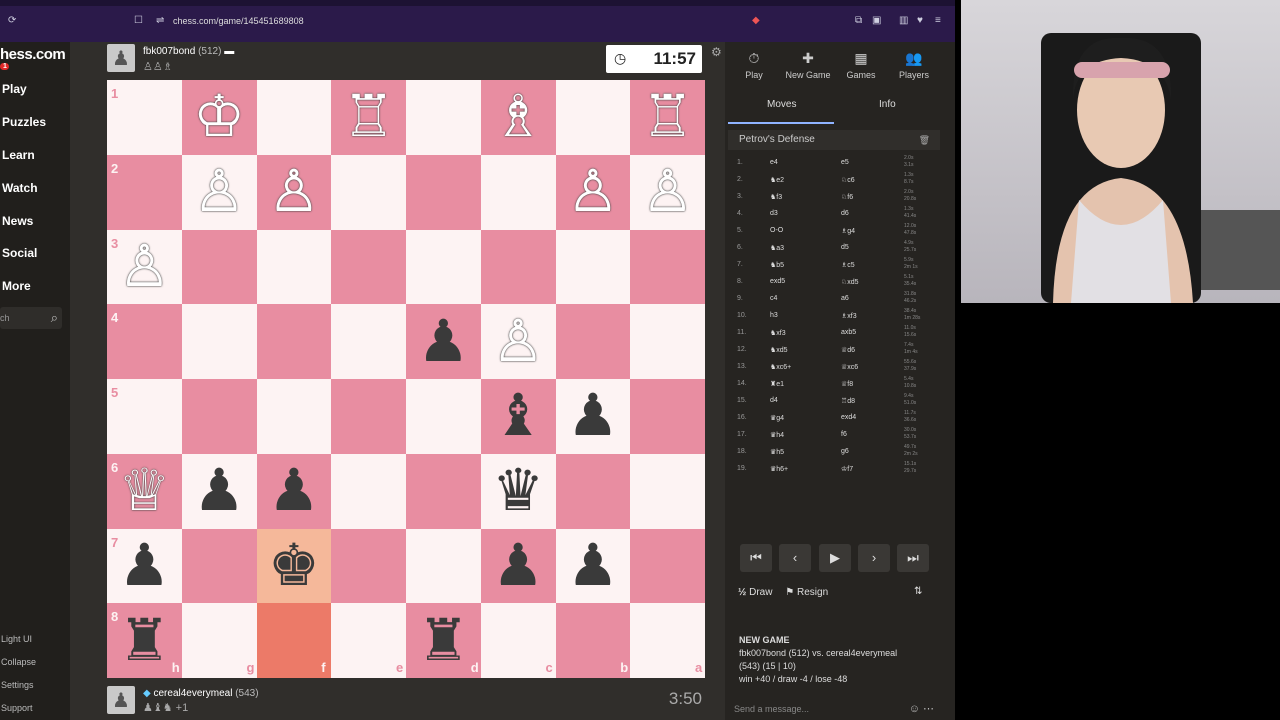  Describe the element at coordinates (777, 281) in the screenshot. I see `white-move: exd5` at that location.